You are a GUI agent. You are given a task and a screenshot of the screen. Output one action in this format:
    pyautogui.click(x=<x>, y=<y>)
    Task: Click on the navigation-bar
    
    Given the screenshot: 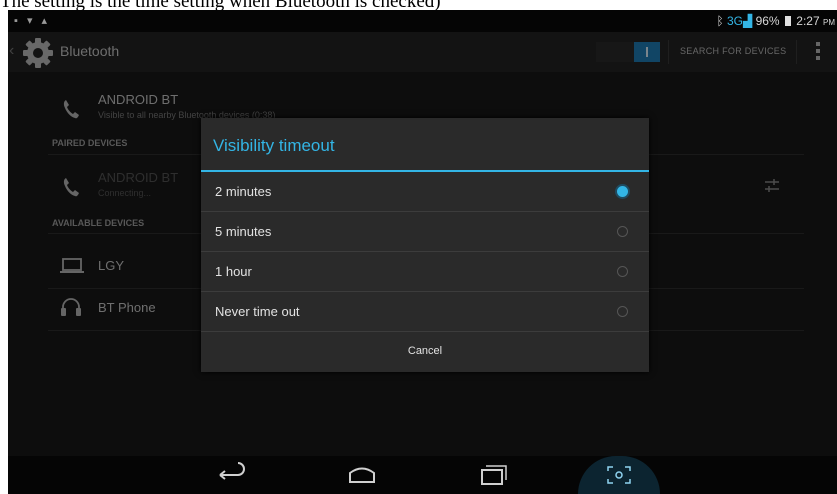 What is the action you would take?
    pyautogui.click(x=422, y=475)
    